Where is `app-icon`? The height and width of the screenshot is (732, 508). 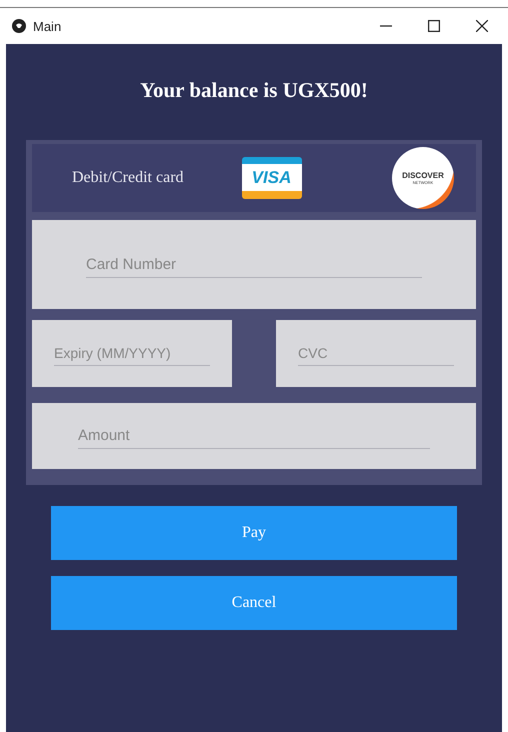
app-icon is located at coordinates (19, 26).